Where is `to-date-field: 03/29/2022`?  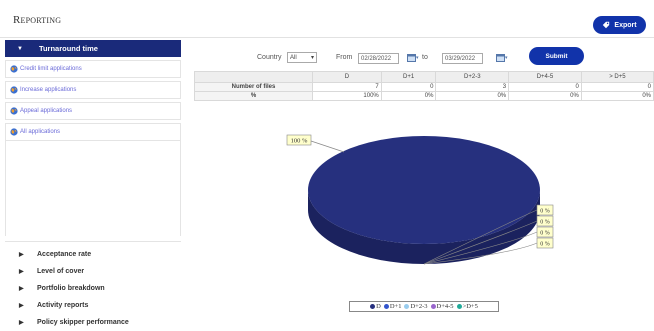 to-date-field: 03/29/2022 is located at coordinates (462, 58).